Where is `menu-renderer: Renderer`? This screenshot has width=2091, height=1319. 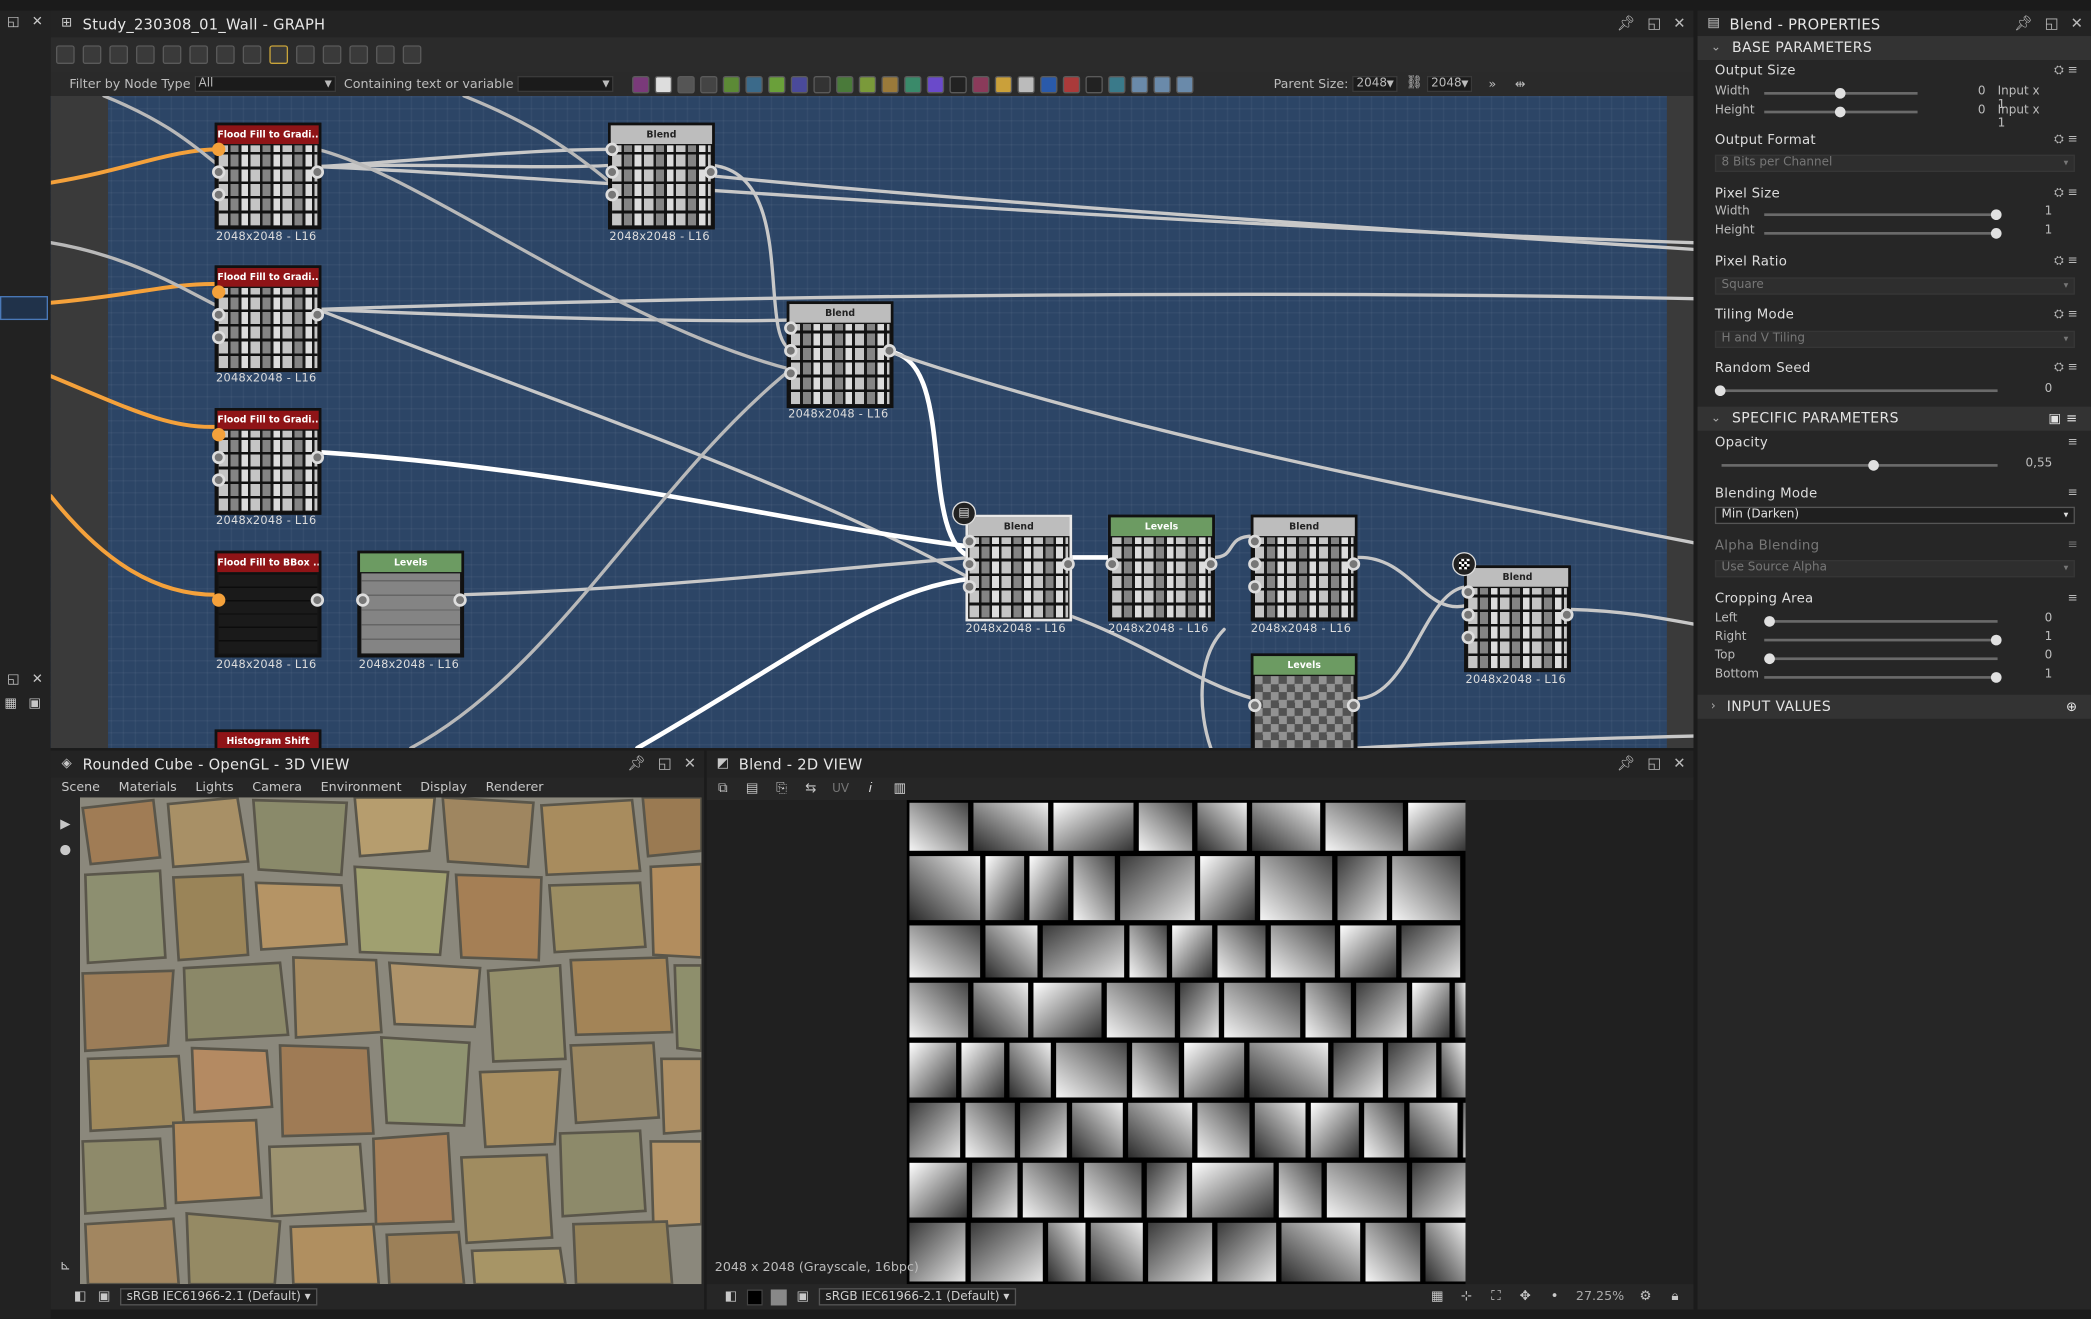 menu-renderer: Renderer is located at coordinates (515, 787).